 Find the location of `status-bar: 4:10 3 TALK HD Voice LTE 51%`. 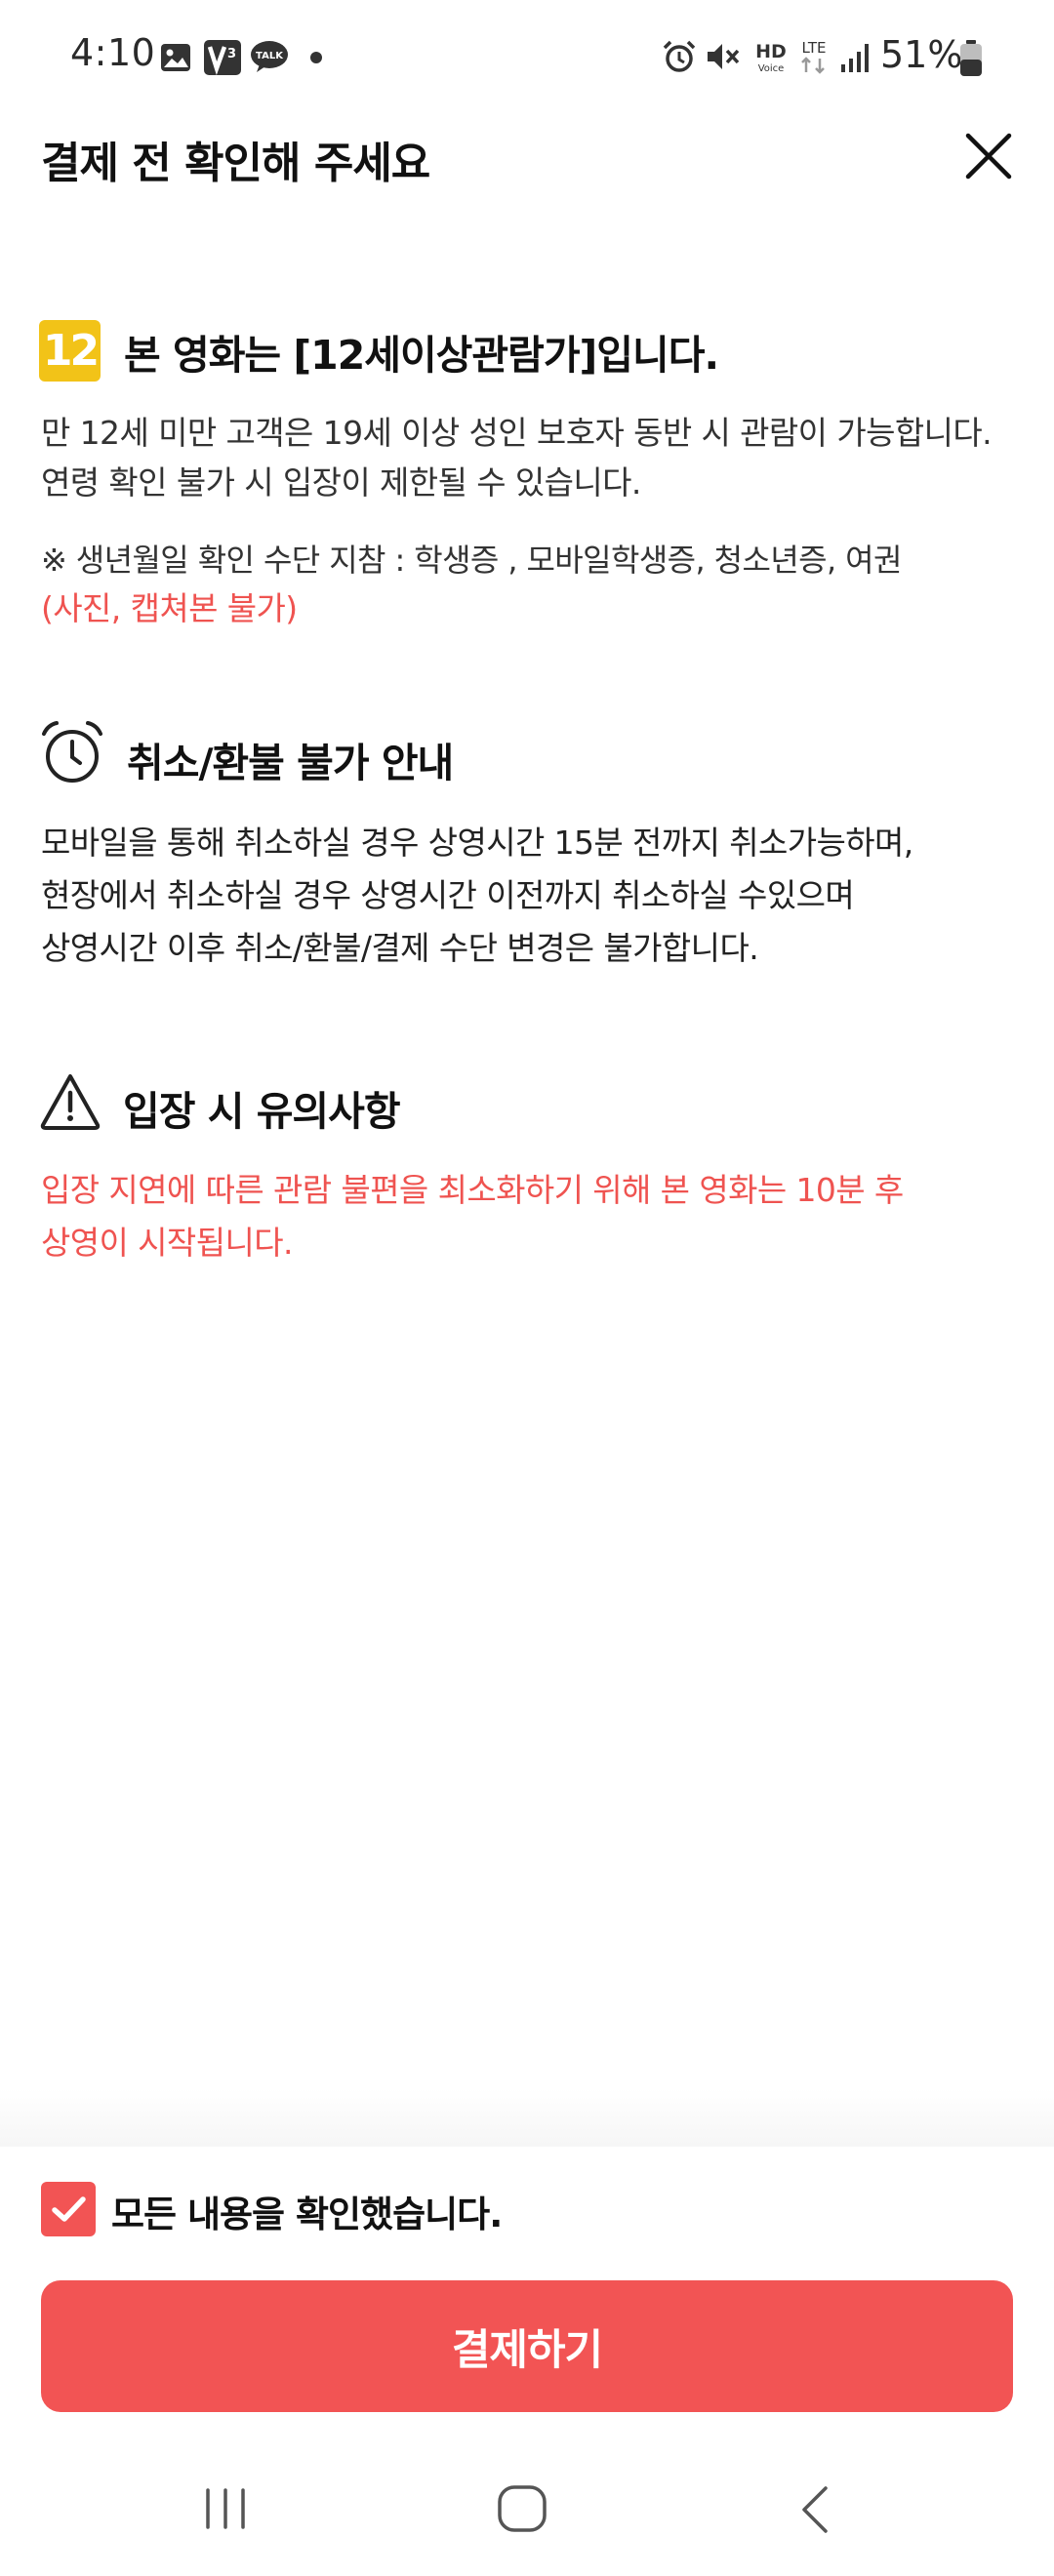

status-bar: 4:10 3 TALK HD Voice LTE 51% is located at coordinates (527, 57).